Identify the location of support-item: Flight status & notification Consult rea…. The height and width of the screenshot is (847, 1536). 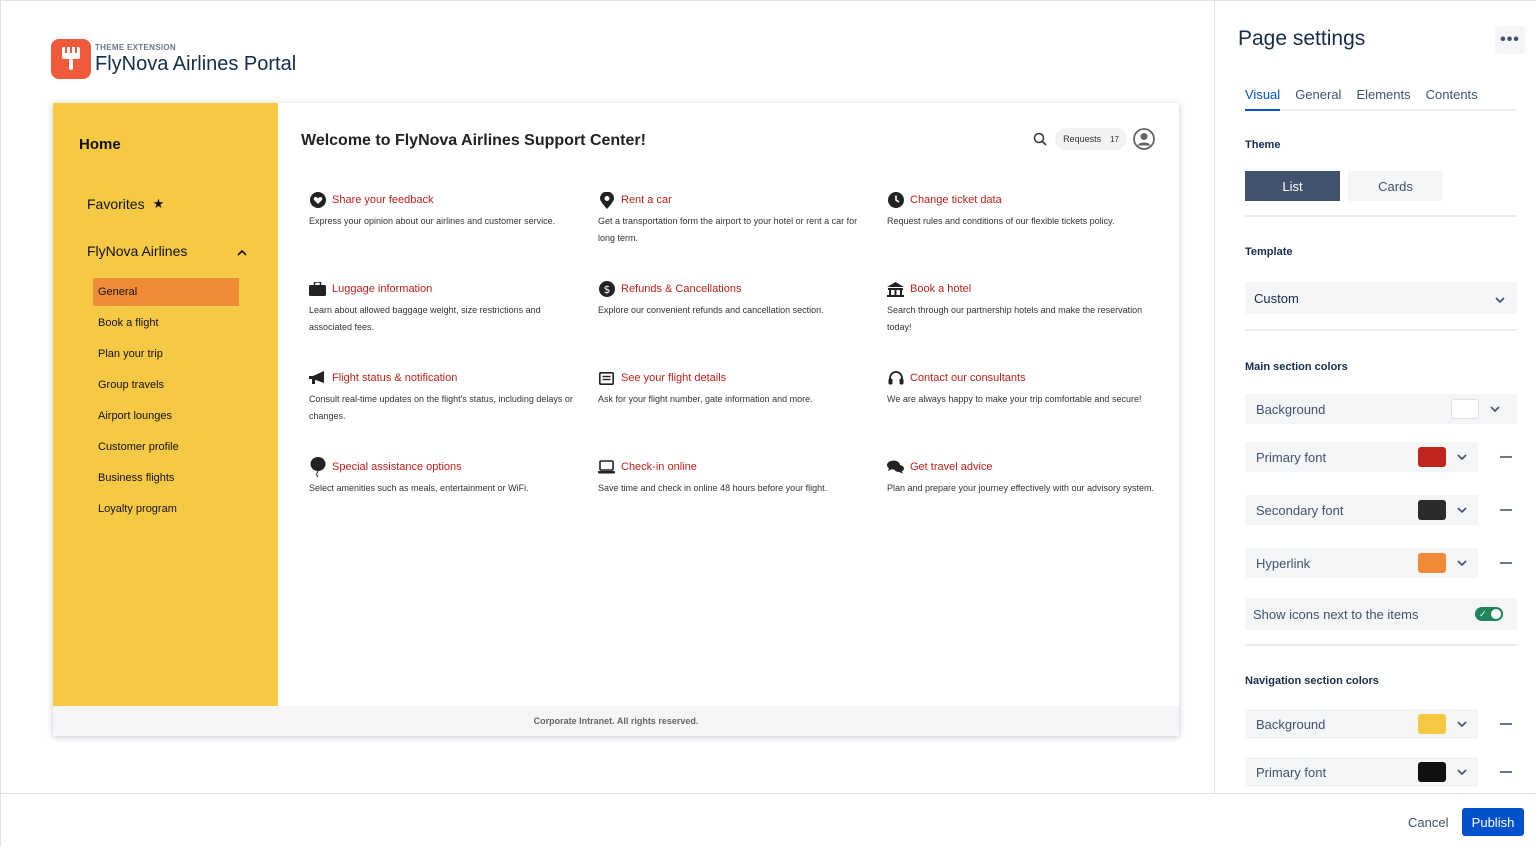
(453, 414).